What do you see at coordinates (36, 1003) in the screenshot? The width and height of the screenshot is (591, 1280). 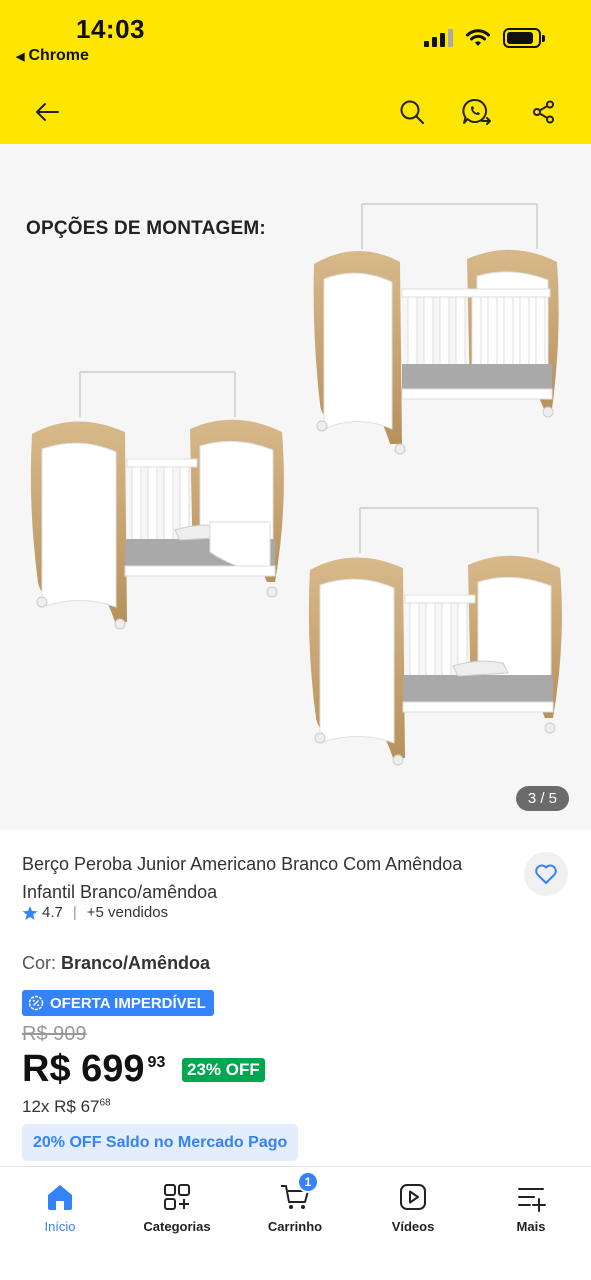 I see `offer-seal-icon` at bounding box center [36, 1003].